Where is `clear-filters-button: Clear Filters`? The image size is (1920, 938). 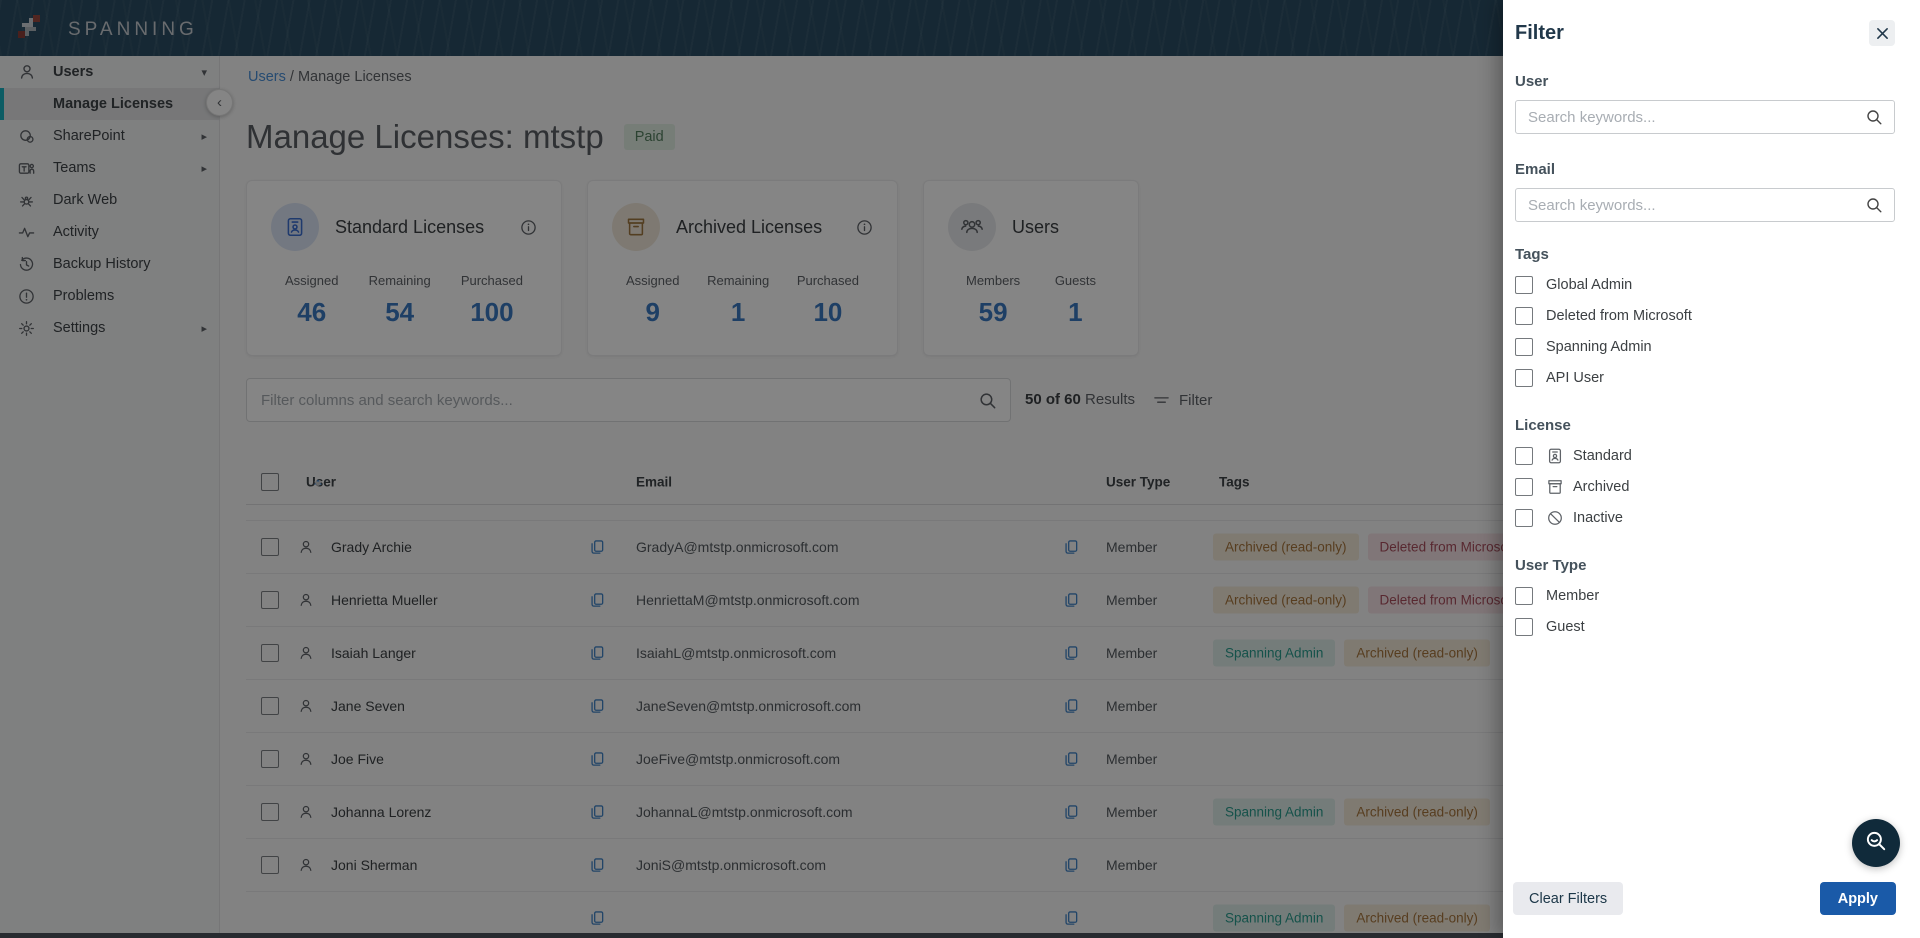
clear-filters-button: Clear Filters is located at coordinates (1568, 898).